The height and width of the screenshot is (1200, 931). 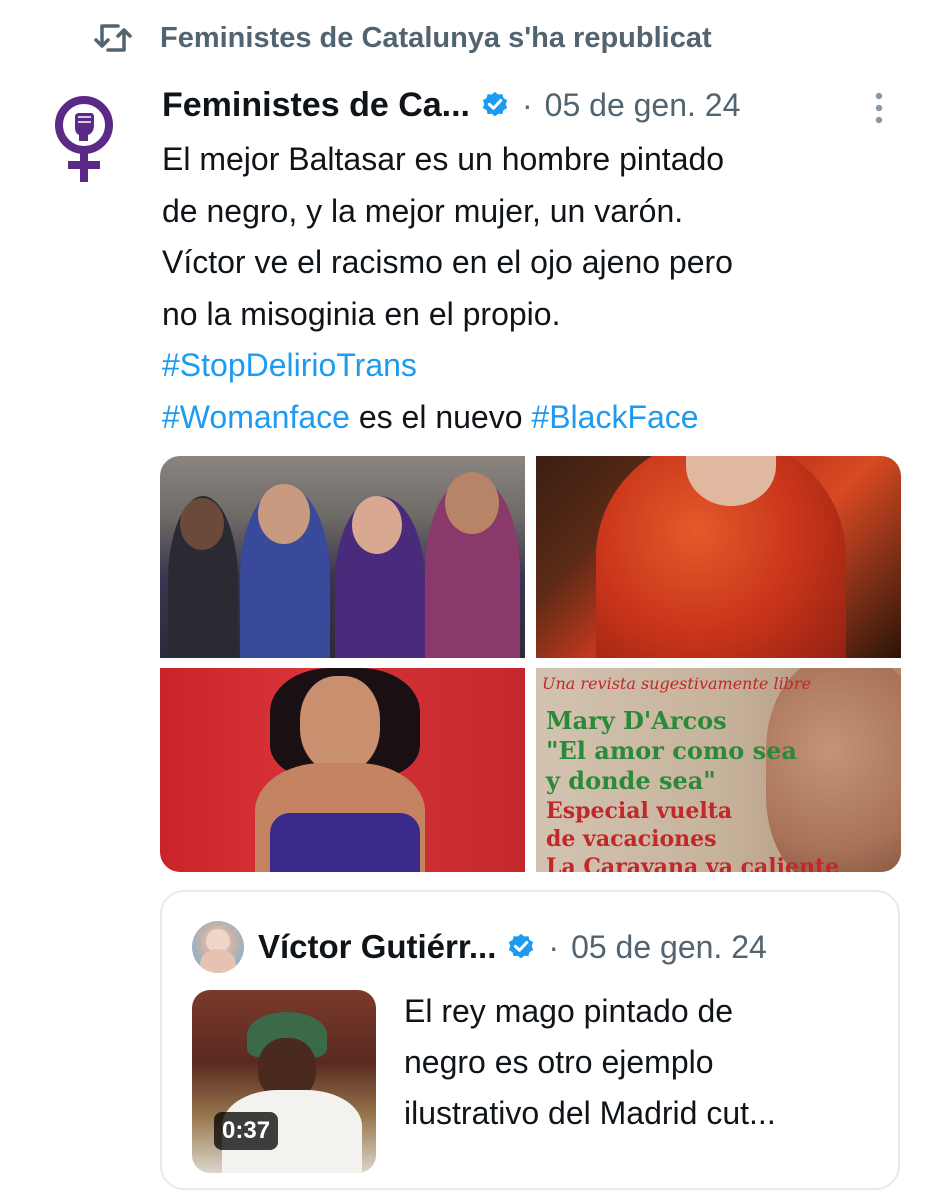 I want to click on magazine-headline: La Caravana va caliente, so click(x=693, y=863).